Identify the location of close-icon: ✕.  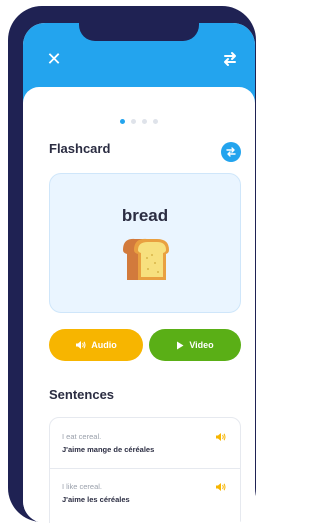
(54, 59).